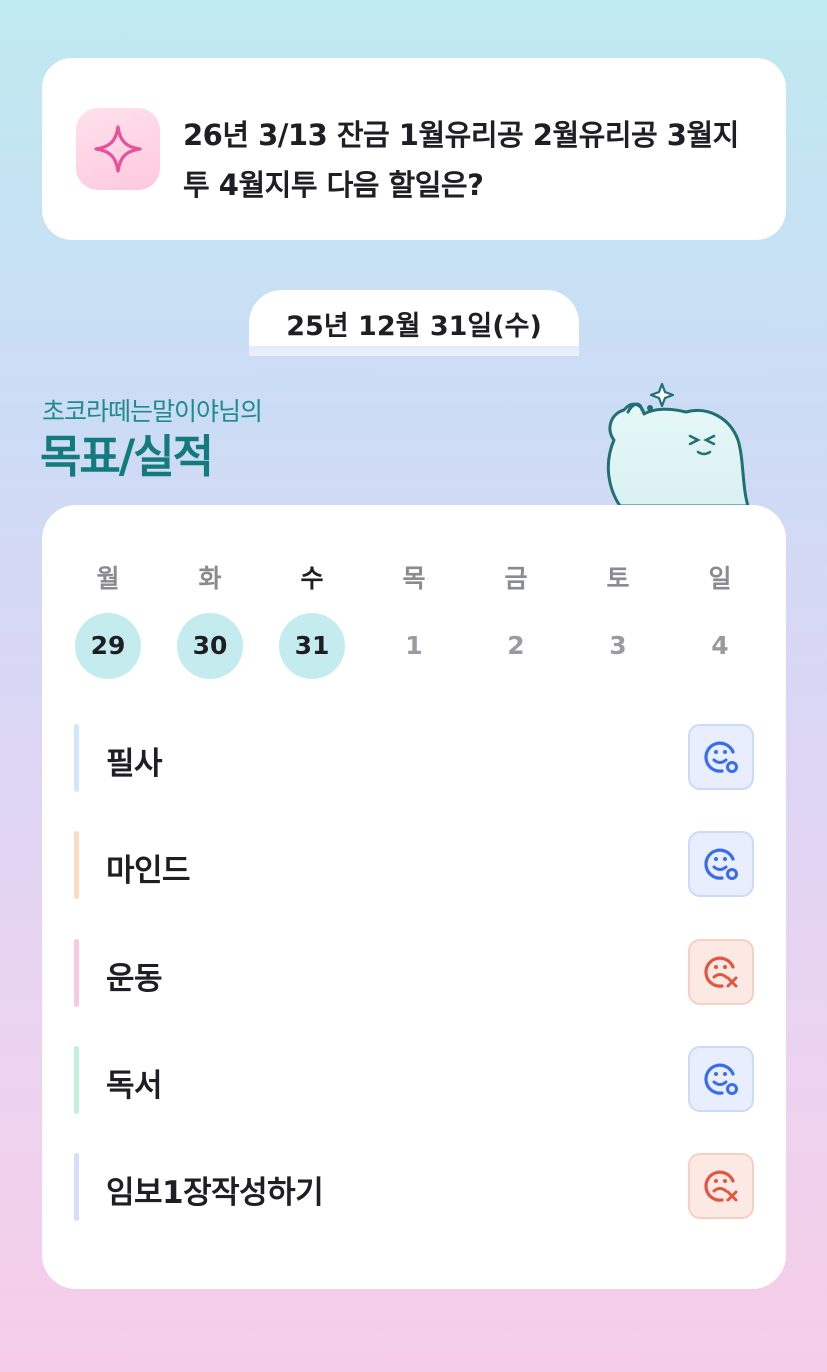 The image size is (827, 1372). What do you see at coordinates (108, 578) in the screenshot?
I see `day-name: 월` at bounding box center [108, 578].